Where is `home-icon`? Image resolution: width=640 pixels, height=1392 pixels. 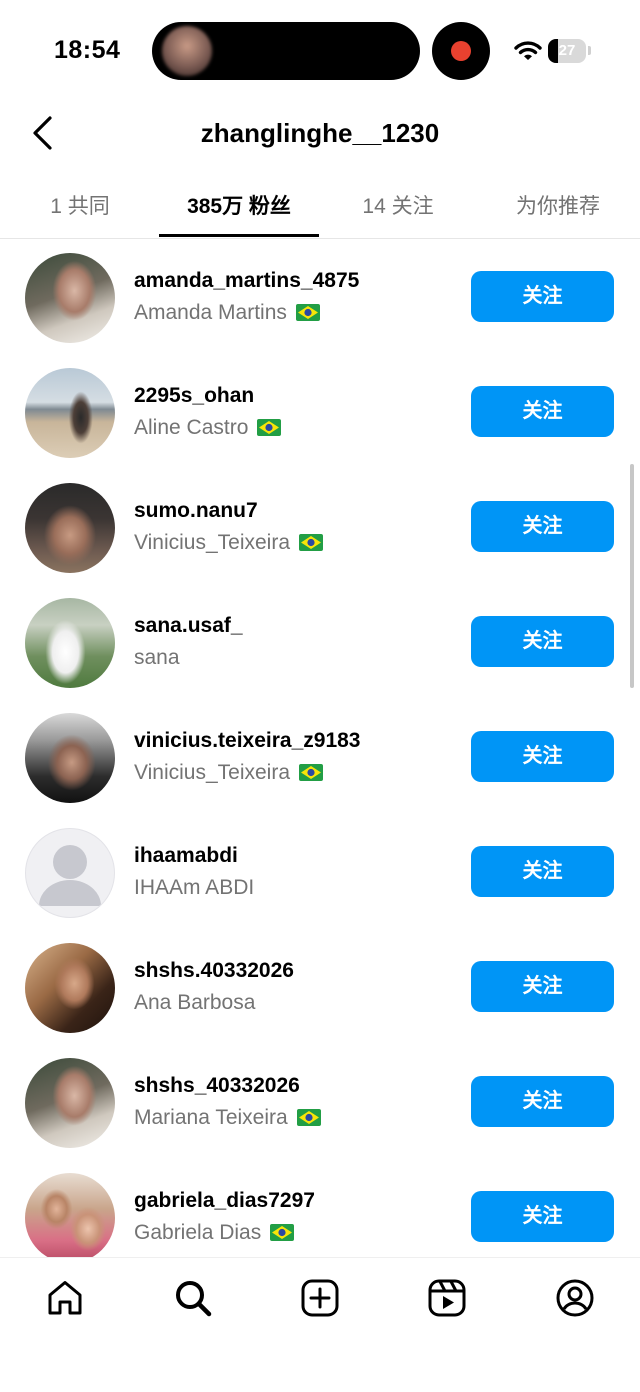 home-icon is located at coordinates (65, 1298).